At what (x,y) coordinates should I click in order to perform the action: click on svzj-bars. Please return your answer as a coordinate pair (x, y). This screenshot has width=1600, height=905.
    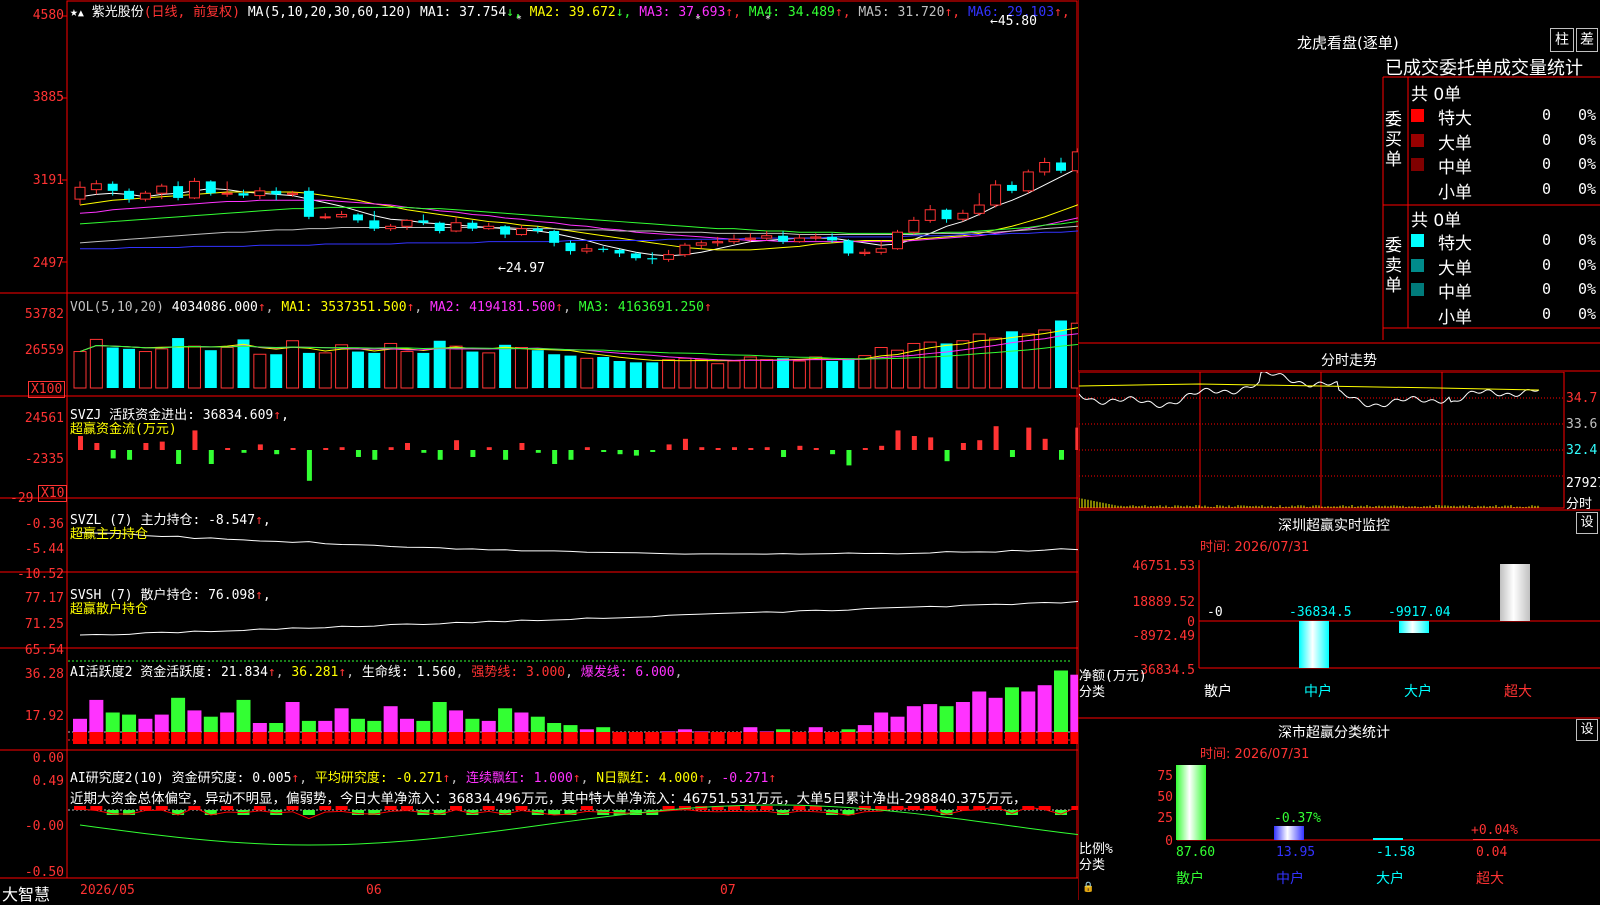
    Looking at the image, I should click on (578, 450).